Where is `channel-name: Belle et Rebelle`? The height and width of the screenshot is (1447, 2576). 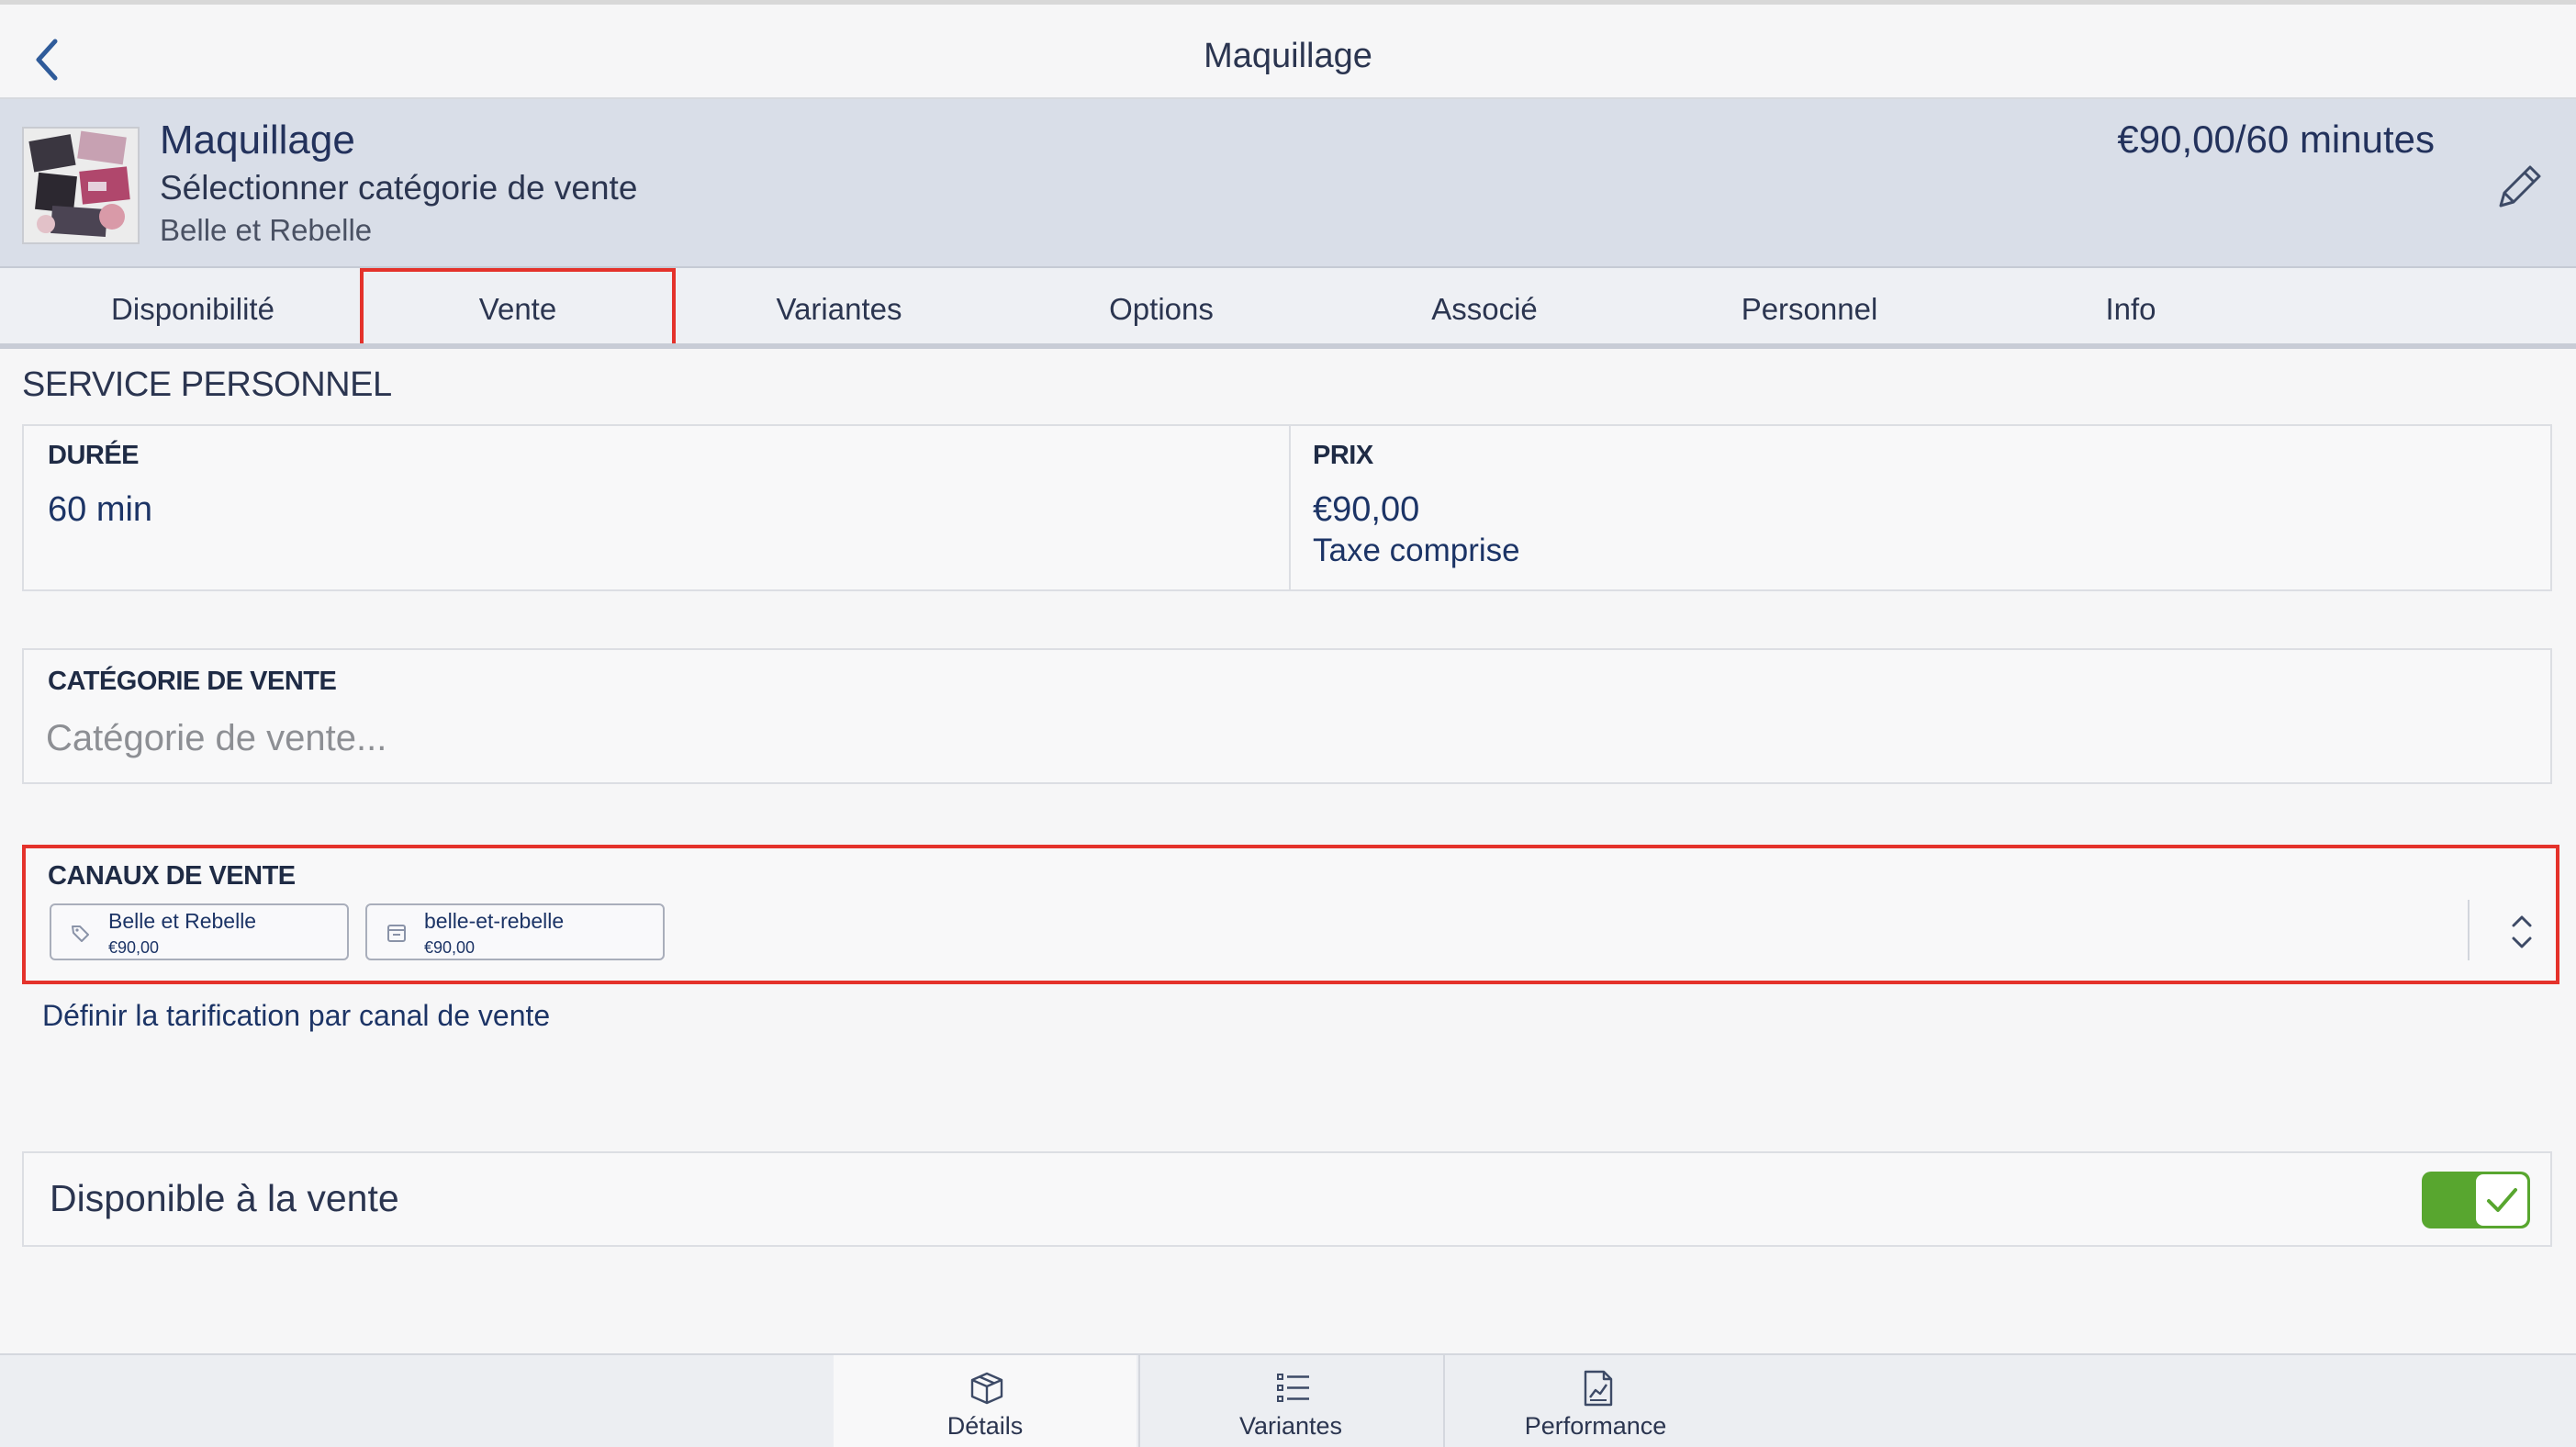 channel-name: Belle et Rebelle is located at coordinates (182, 921).